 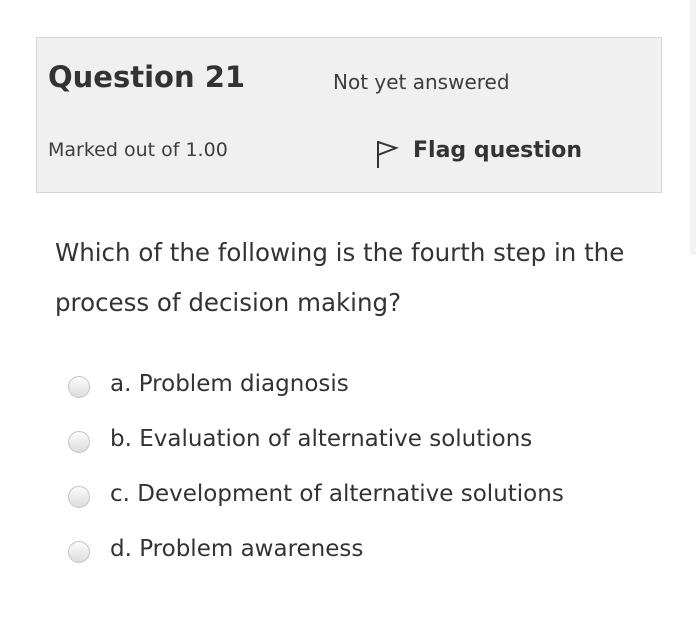 I want to click on flag-outline-icon, so click(x=388, y=154).